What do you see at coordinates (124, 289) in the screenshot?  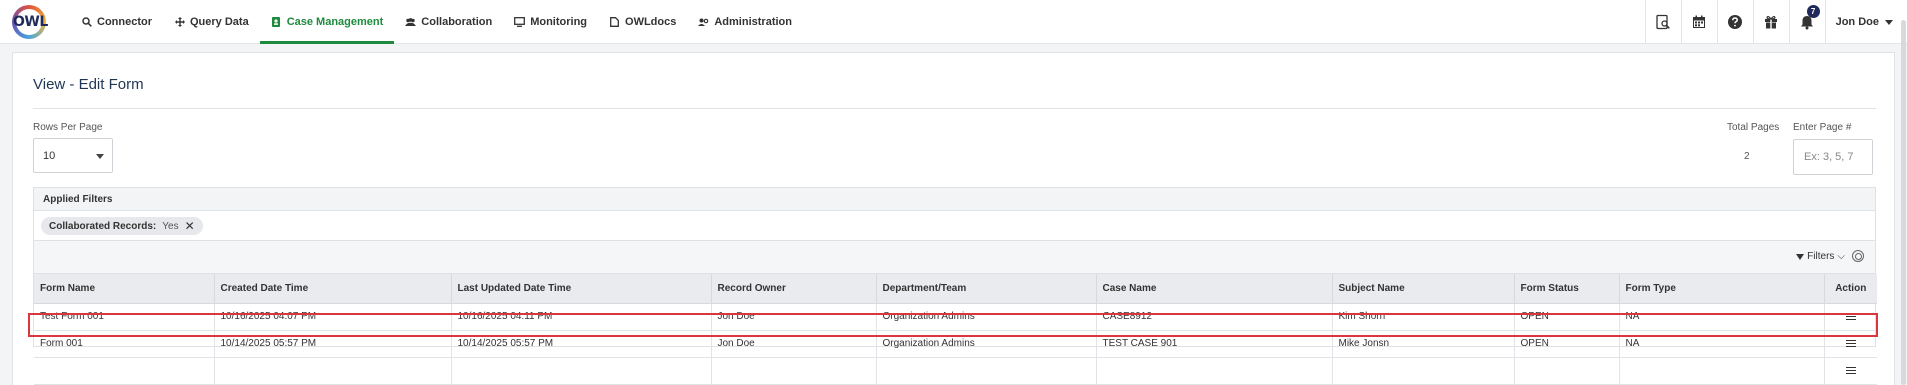 I see `column-header-form-name: Form Name` at bounding box center [124, 289].